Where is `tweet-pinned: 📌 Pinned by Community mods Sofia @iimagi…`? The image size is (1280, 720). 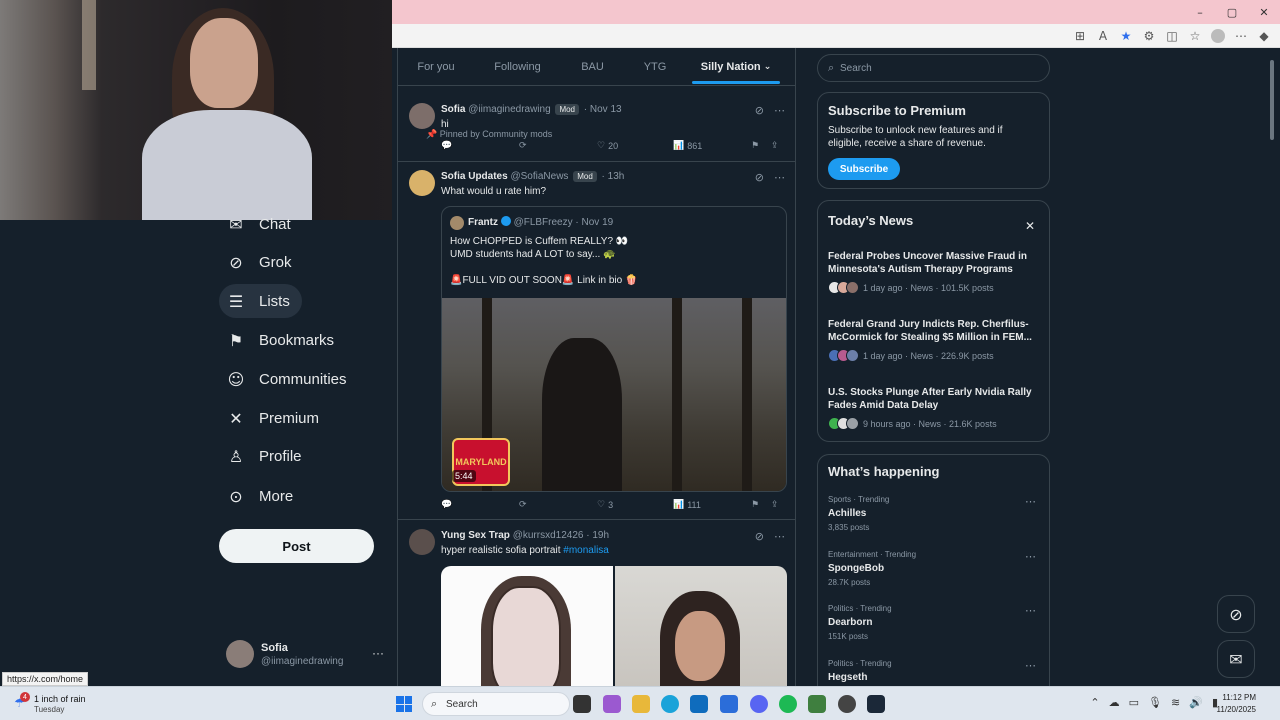 tweet-pinned: 📌 Pinned by Community mods Sofia @iimagi… is located at coordinates (596, 124).